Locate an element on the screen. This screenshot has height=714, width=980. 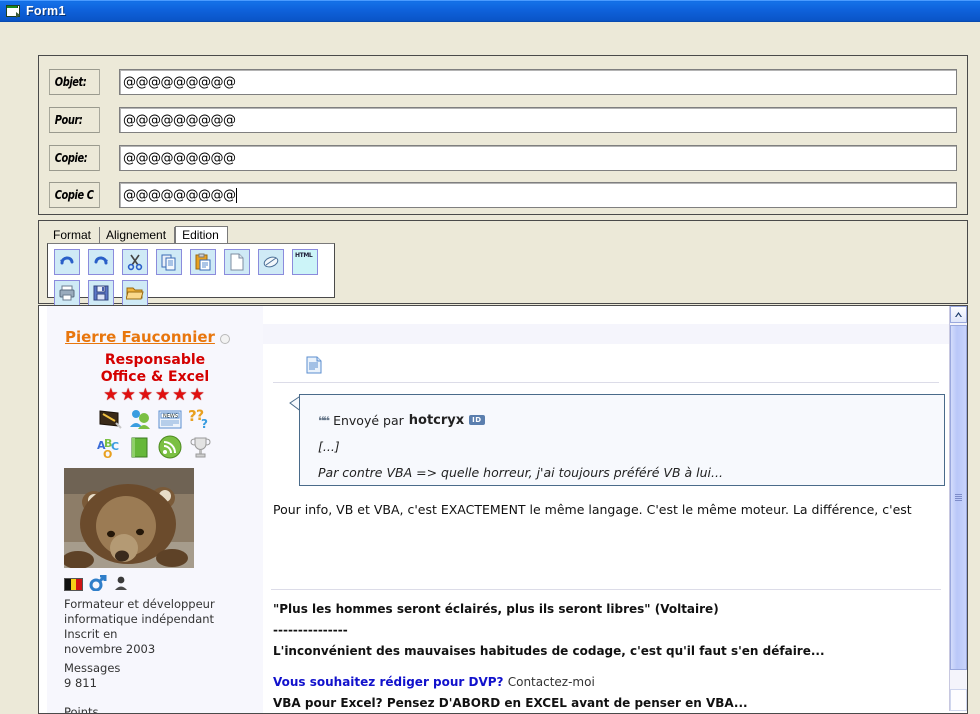
eraser-button is located at coordinates (271, 262).